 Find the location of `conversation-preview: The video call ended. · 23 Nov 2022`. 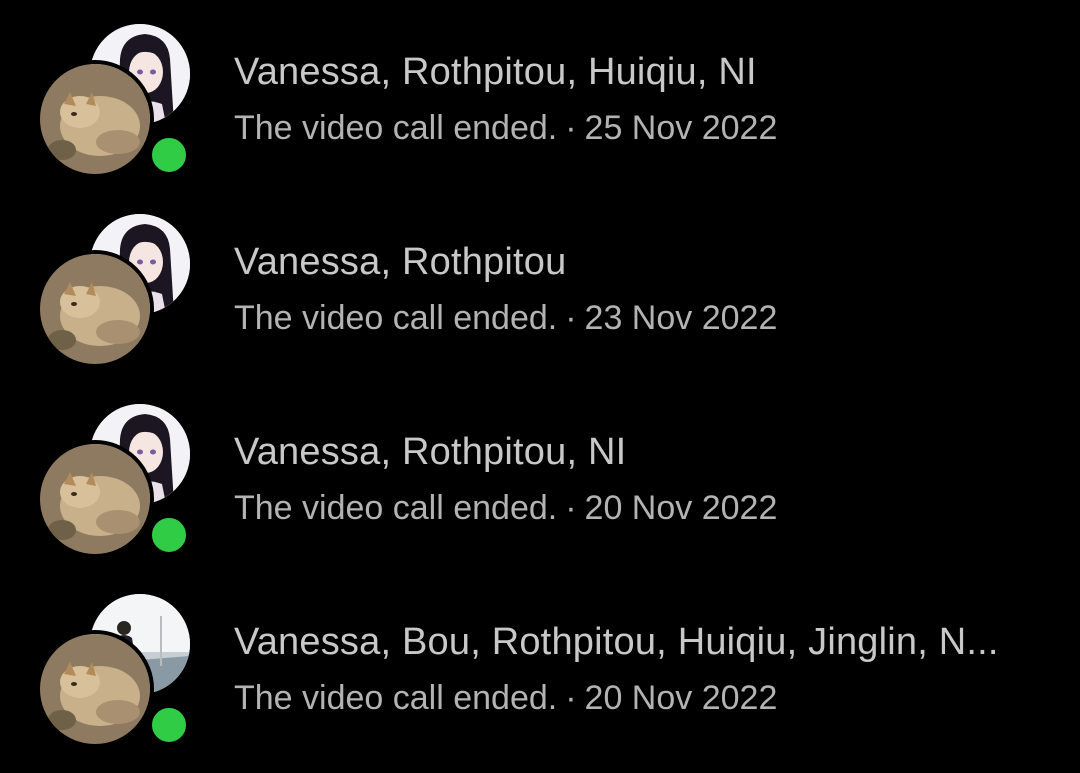

conversation-preview: The video call ended. · 23 Nov 2022 is located at coordinates (644, 318).